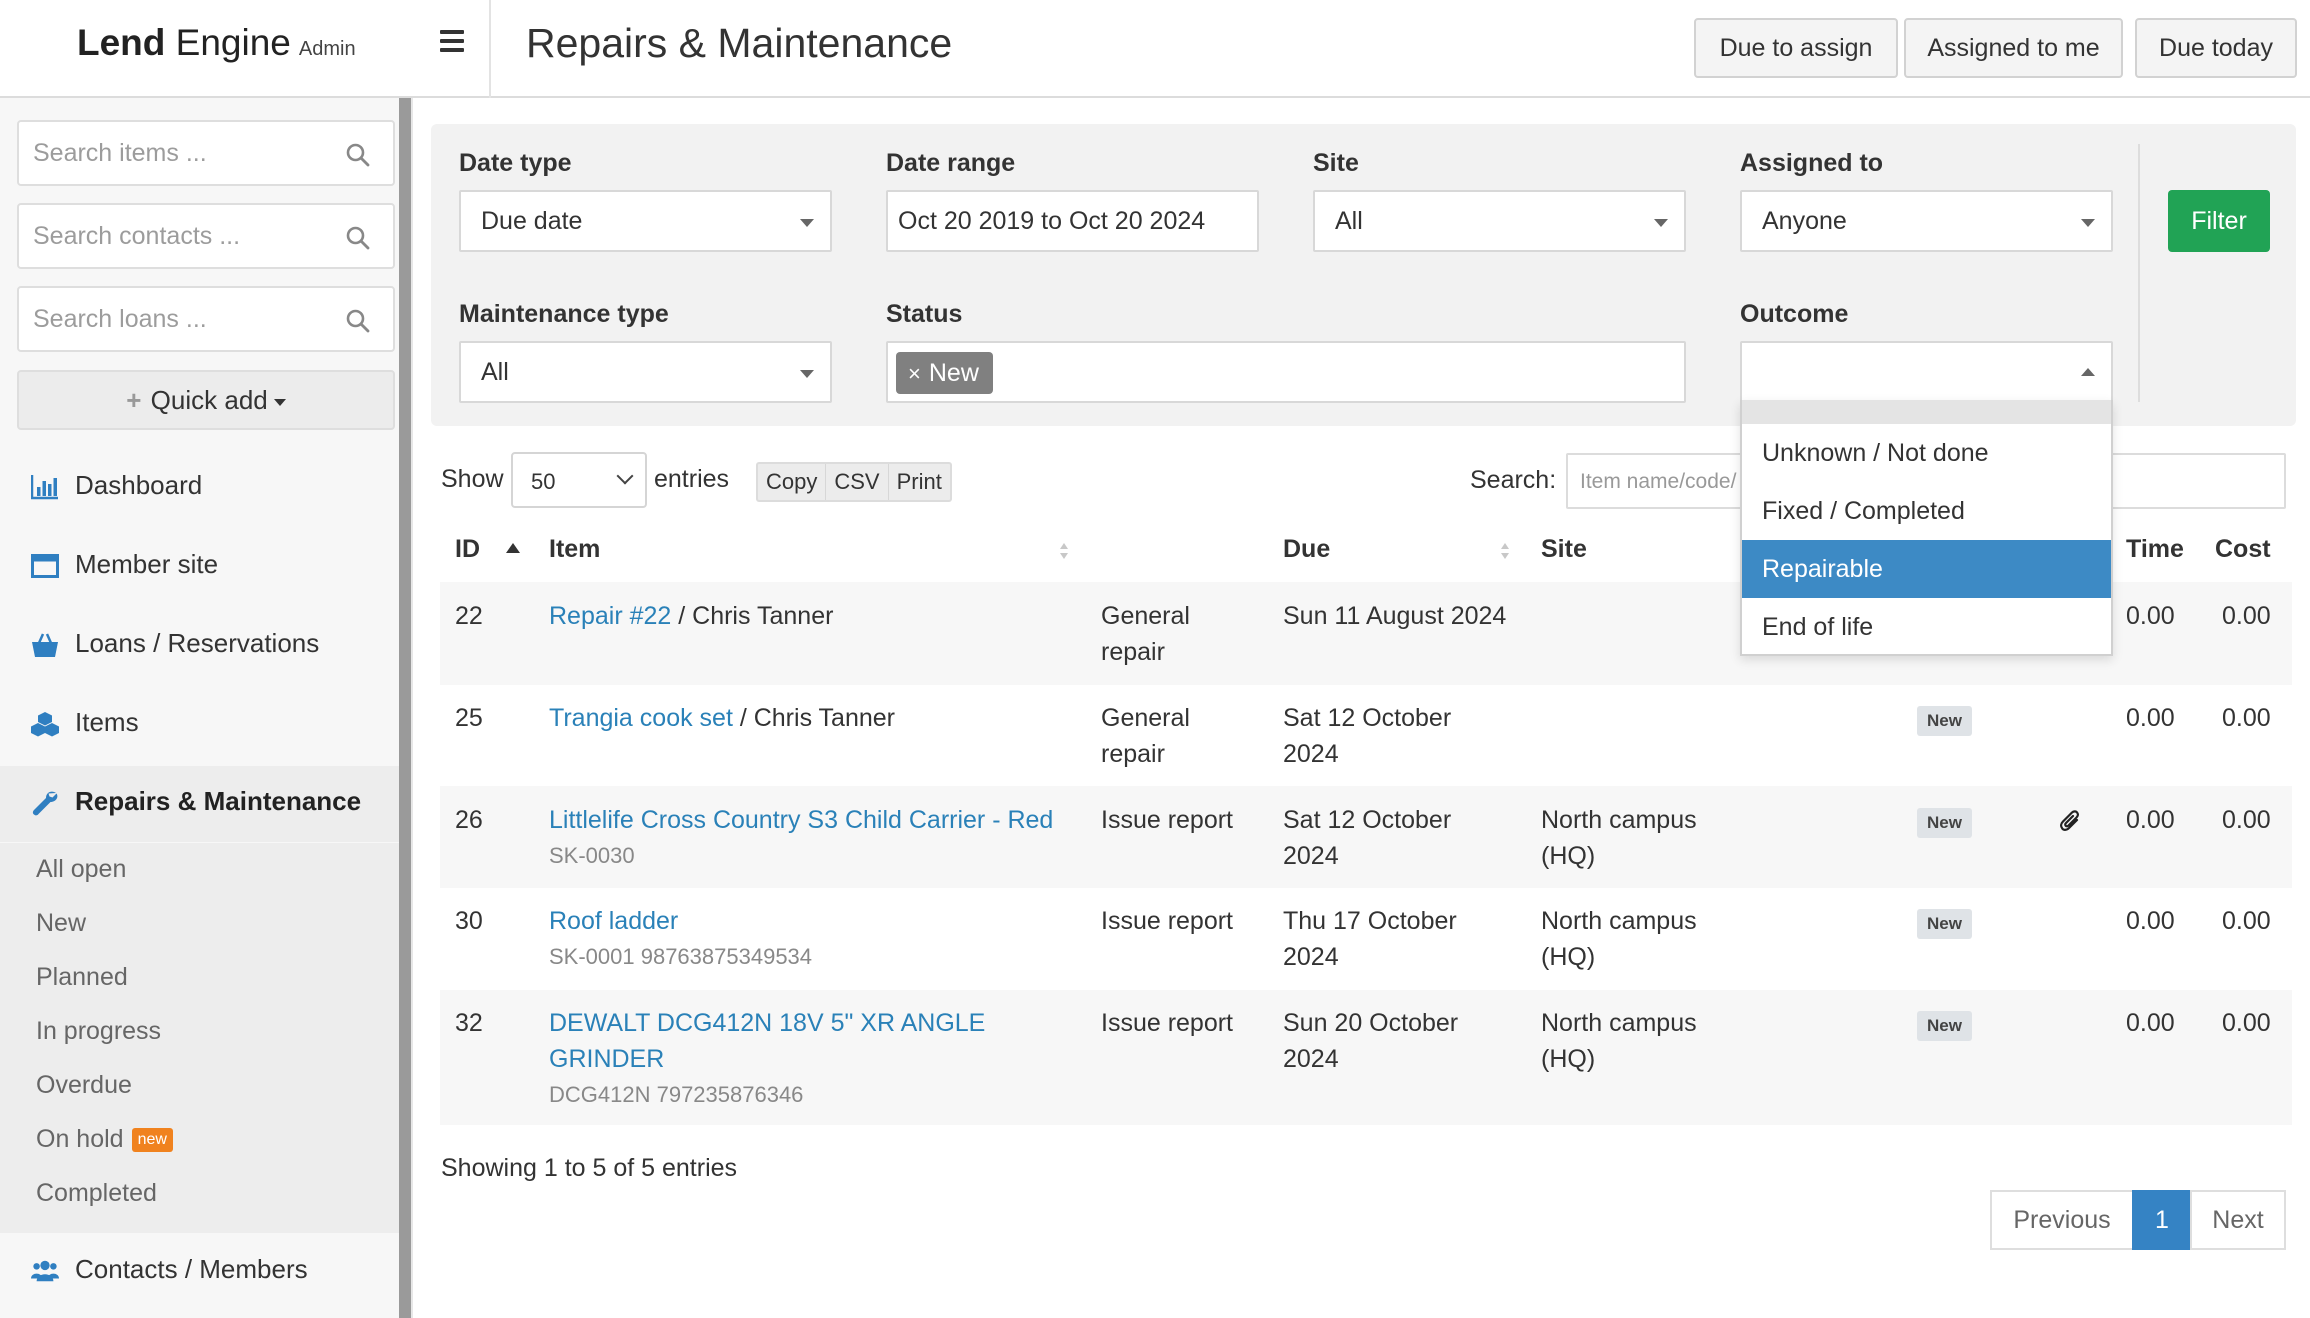 The width and height of the screenshot is (2310, 1318). Describe the element at coordinates (1926, 412) in the screenshot. I see `dropdown-empty-option` at that location.